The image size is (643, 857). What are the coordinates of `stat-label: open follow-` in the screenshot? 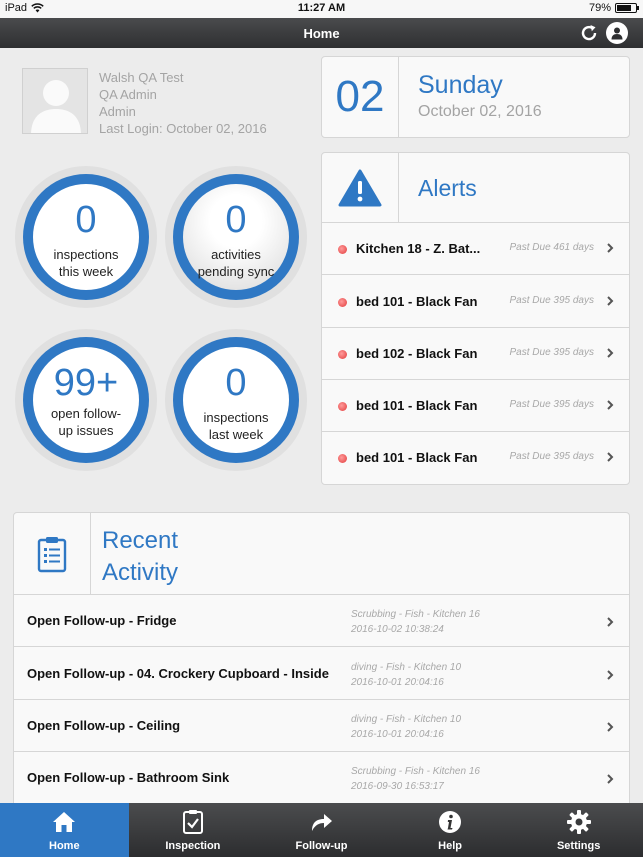 It's located at (86, 413).